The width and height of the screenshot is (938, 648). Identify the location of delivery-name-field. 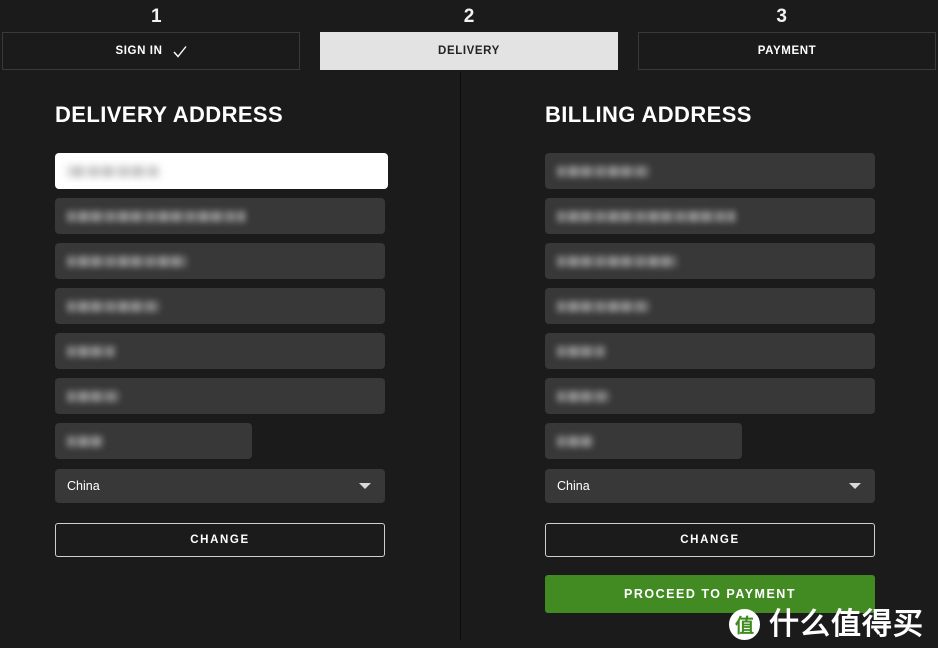
(221, 171).